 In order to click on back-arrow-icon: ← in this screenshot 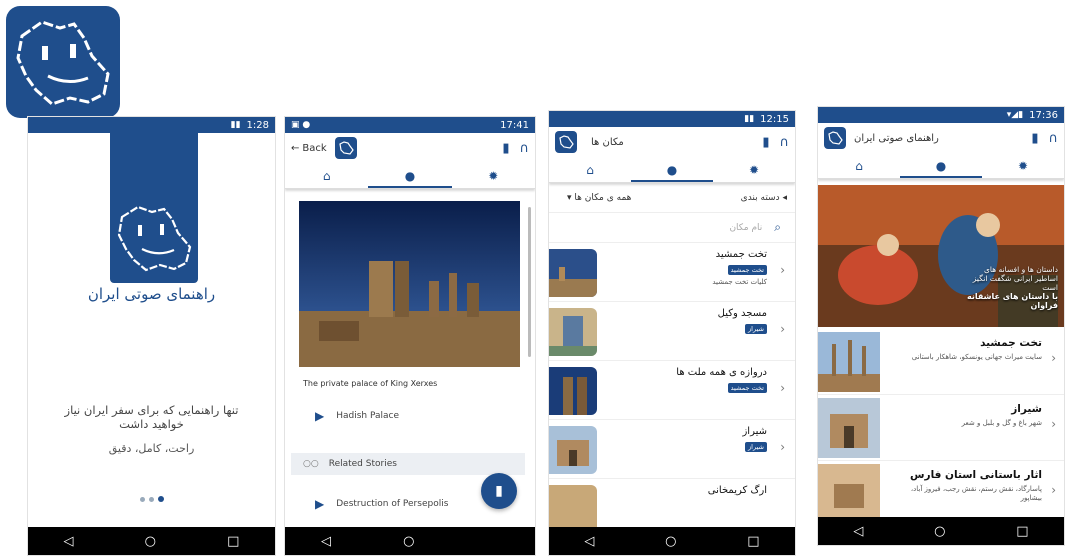, I will do `click(295, 148)`.